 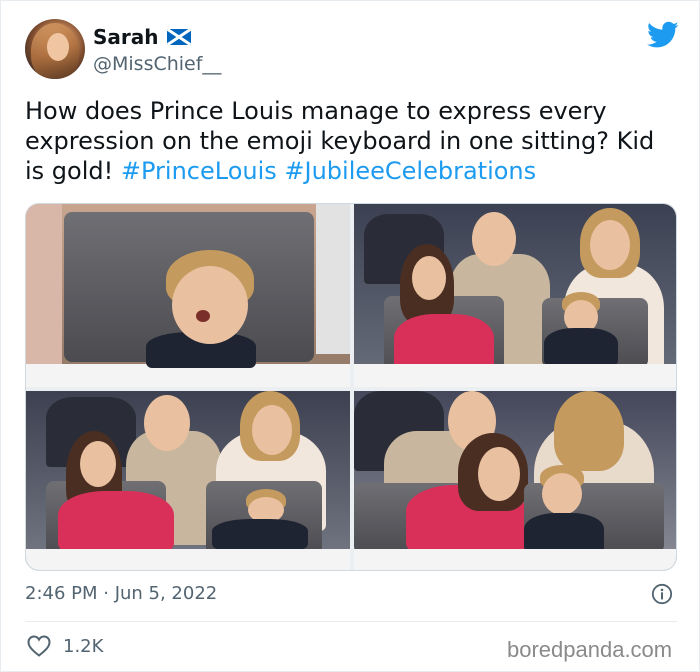 I want to click on author-name-row: Sarah, so click(x=142, y=37).